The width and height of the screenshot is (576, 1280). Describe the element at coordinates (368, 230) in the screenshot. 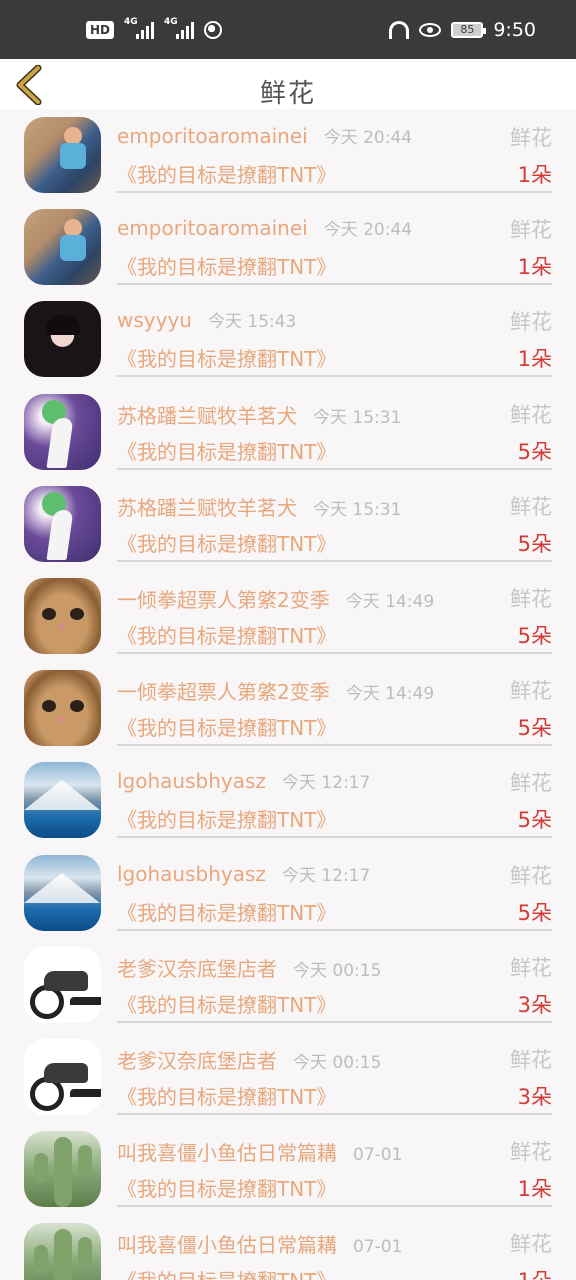

I see `timestamp: 今天 20:44` at that location.